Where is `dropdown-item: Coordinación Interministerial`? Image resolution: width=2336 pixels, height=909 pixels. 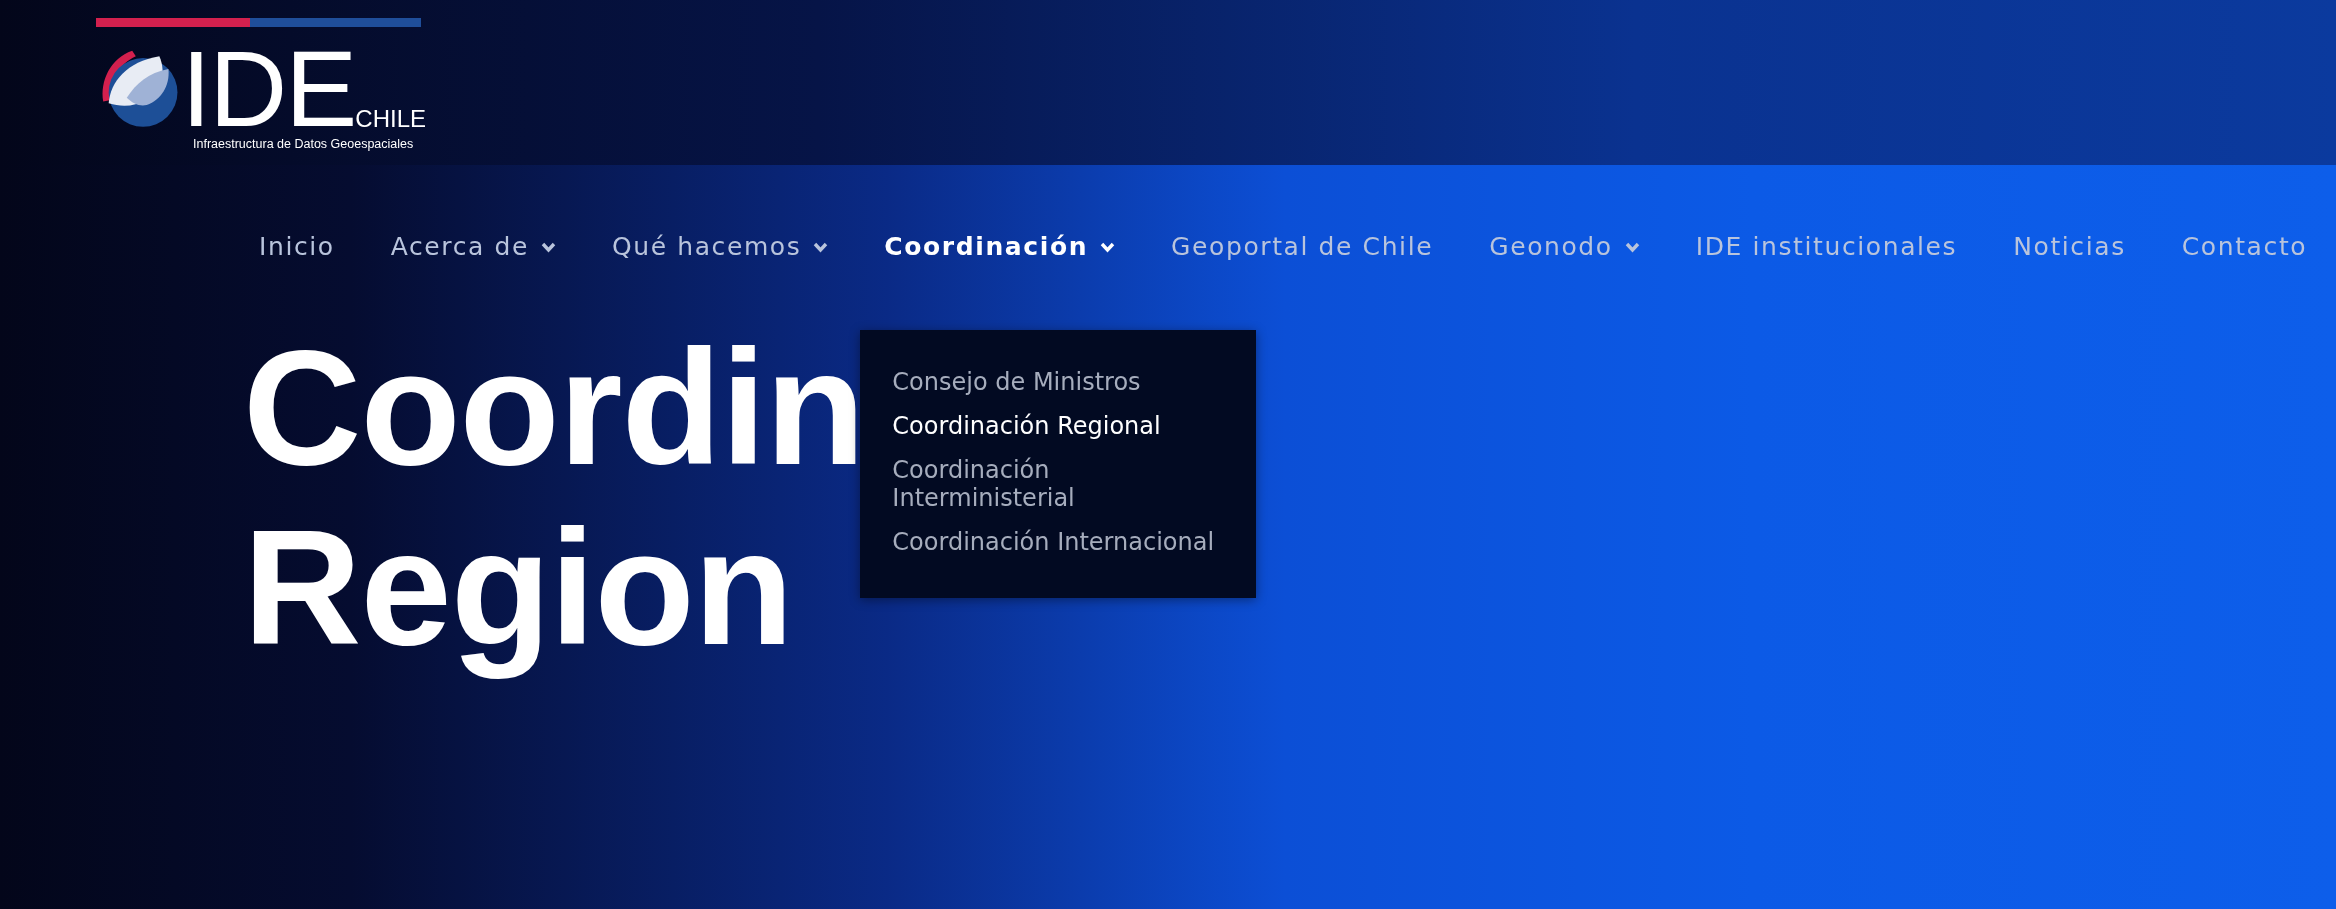 dropdown-item: Coordinación Interministerial is located at coordinates (1057, 484).